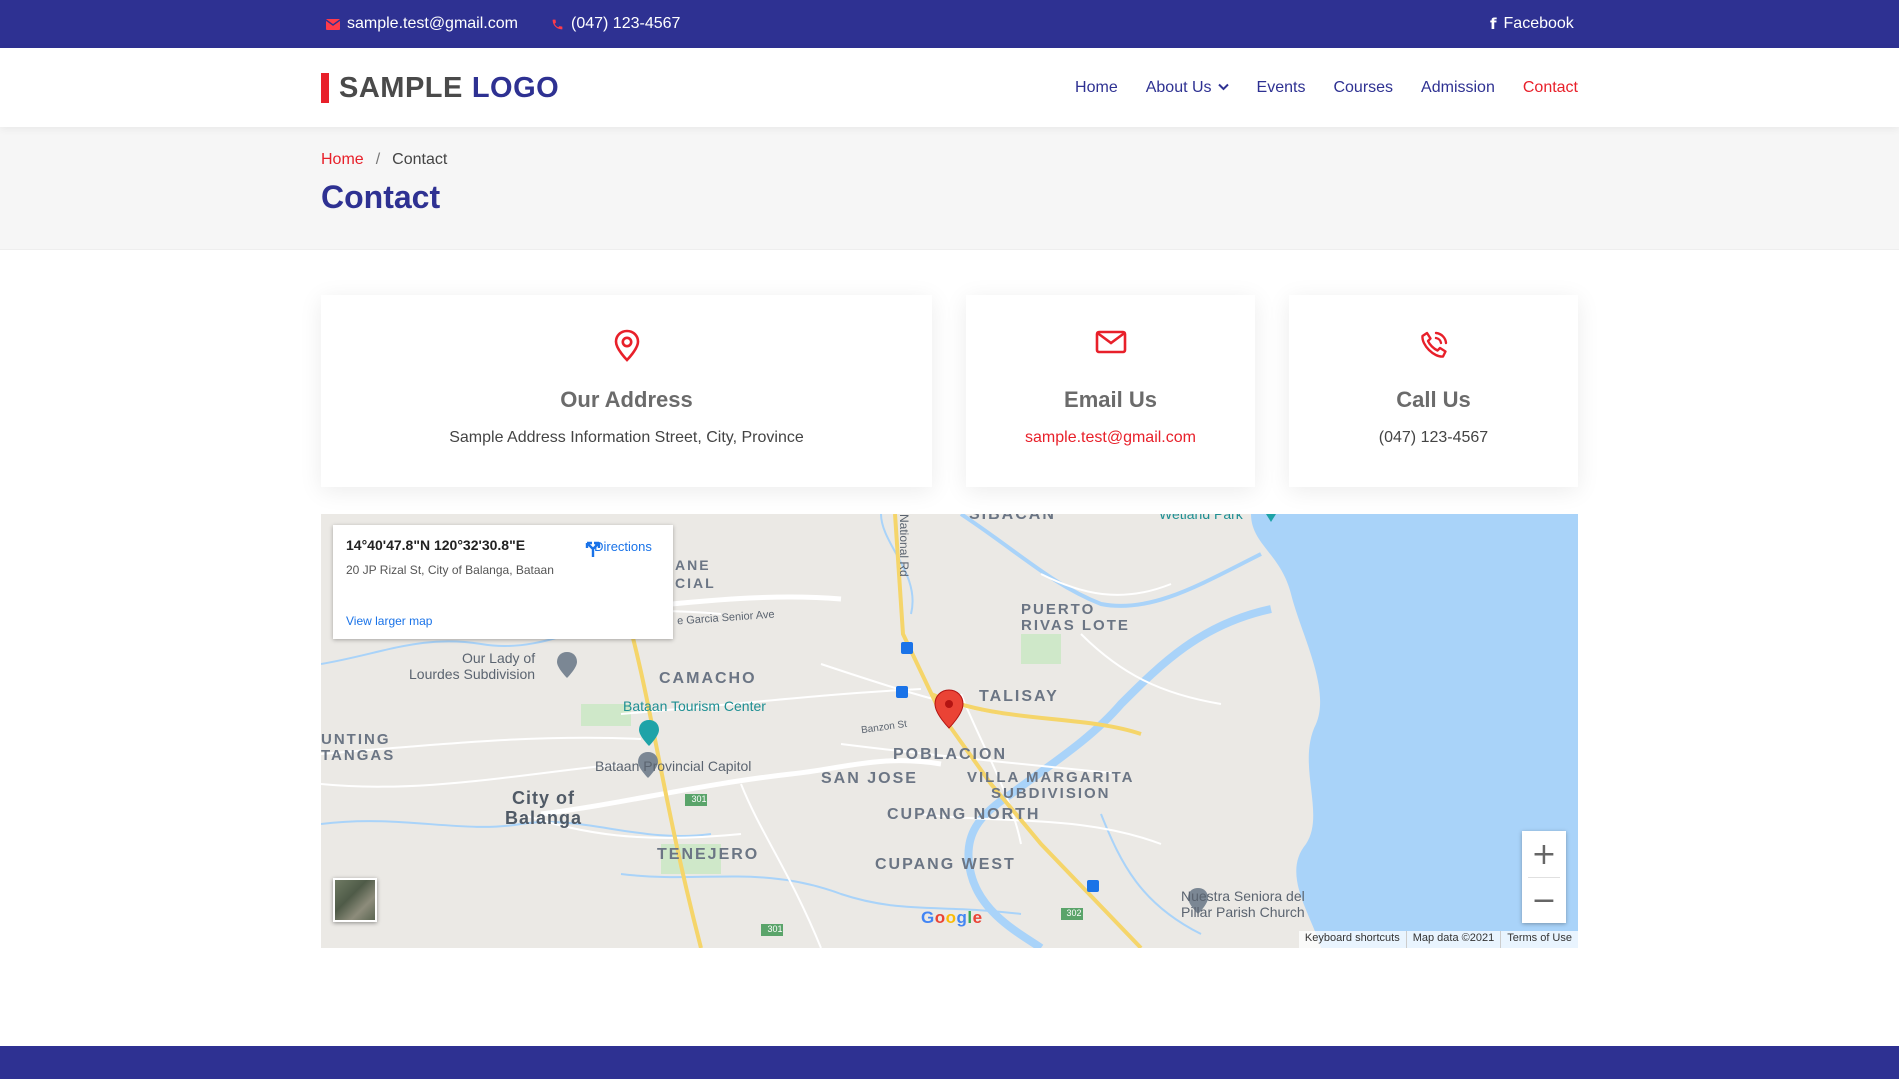  What do you see at coordinates (1453, 939) in the screenshot?
I see `map-data-text: Map data ©2021` at bounding box center [1453, 939].